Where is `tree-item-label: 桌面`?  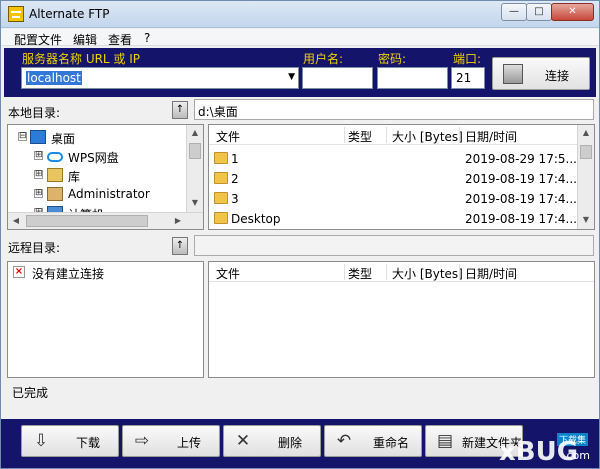
tree-item-label: 桌面 is located at coordinates (63, 139).